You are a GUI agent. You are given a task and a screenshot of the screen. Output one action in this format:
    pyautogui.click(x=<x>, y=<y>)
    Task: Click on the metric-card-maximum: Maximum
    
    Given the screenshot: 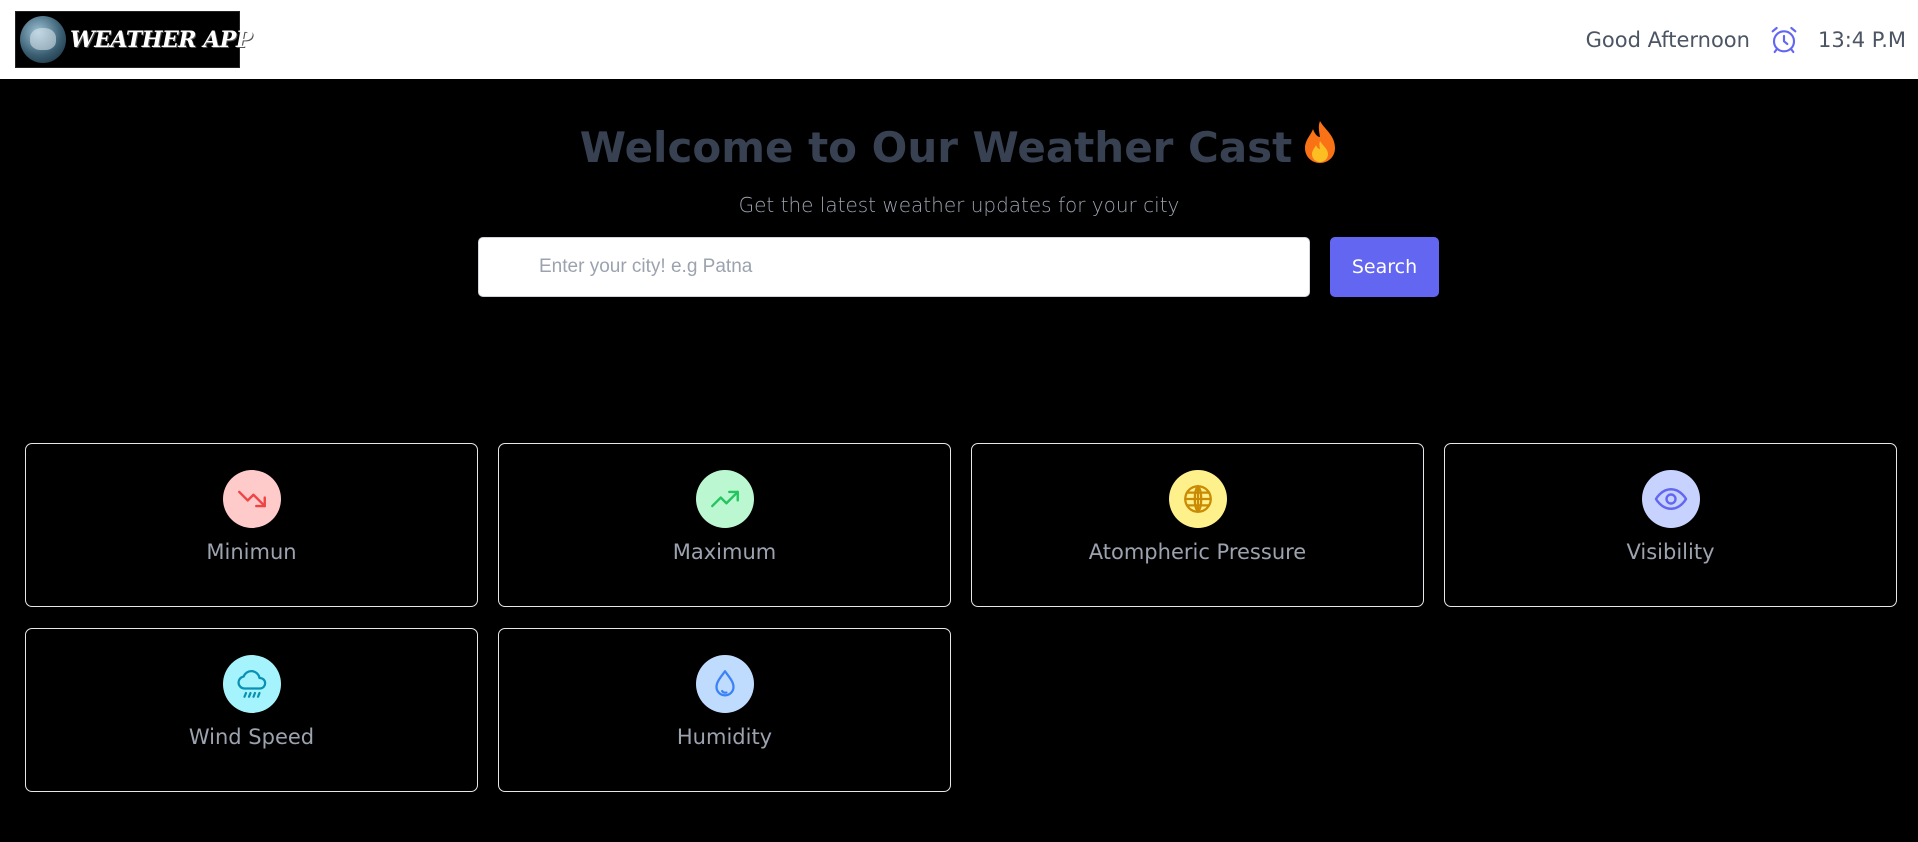 What is the action you would take?
    pyautogui.click(x=724, y=525)
    